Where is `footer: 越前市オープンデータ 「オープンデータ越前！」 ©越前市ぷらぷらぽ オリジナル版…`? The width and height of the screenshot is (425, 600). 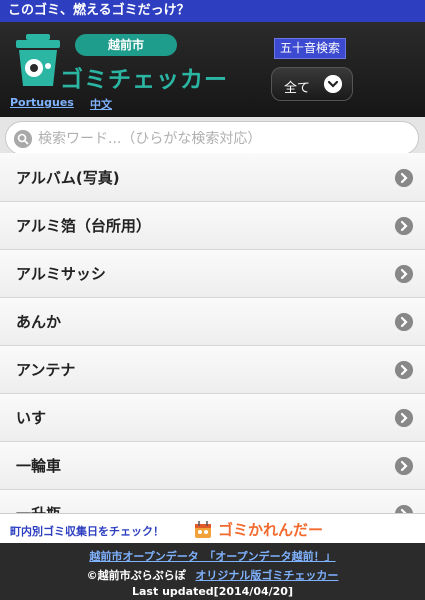 footer: 越前市オープンデータ 「オープンデータ越前！」 ©越前市ぷらぷらぽ オリジナル版… is located at coordinates (212, 571).